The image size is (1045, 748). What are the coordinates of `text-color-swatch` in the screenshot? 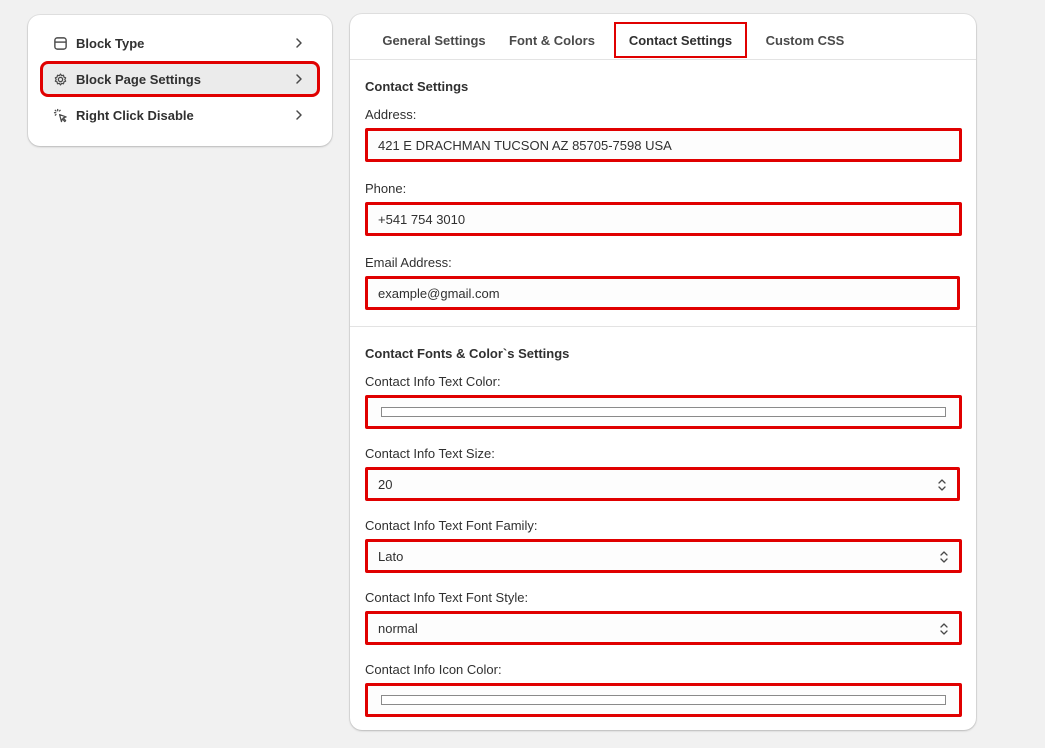 It's located at (663, 412).